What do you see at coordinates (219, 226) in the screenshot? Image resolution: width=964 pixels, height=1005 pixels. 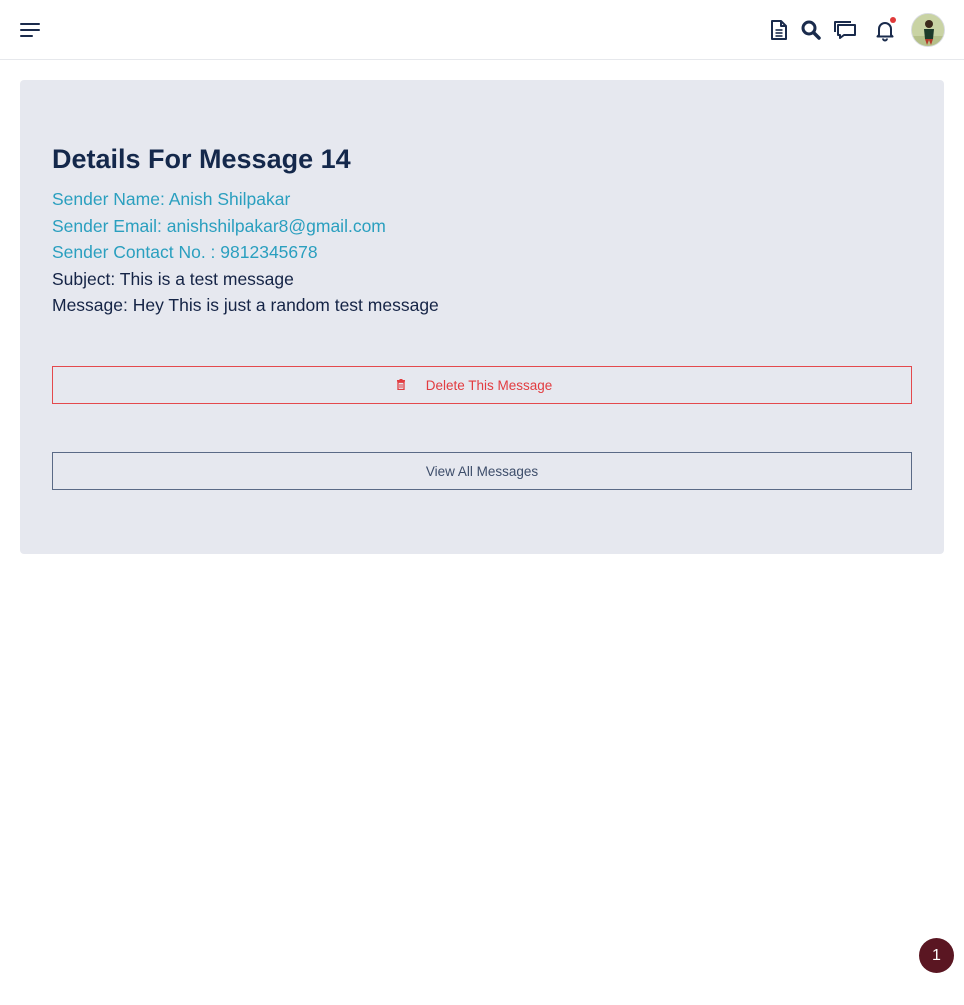 I see `sender-email: Sender Email: anishshilpakar8@gmail.com` at bounding box center [219, 226].